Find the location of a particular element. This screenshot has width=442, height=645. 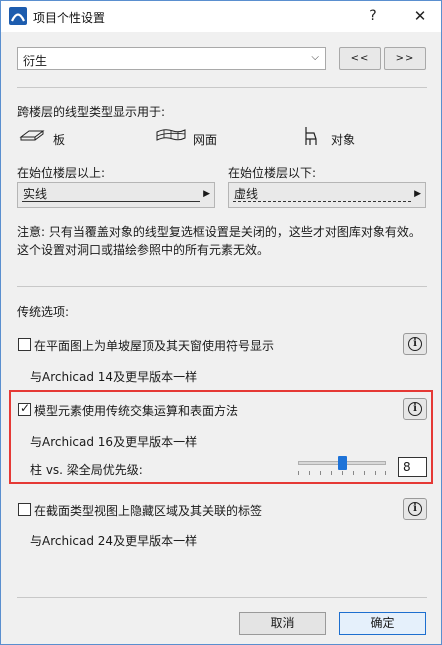

mesh-icon is located at coordinates (171, 137).